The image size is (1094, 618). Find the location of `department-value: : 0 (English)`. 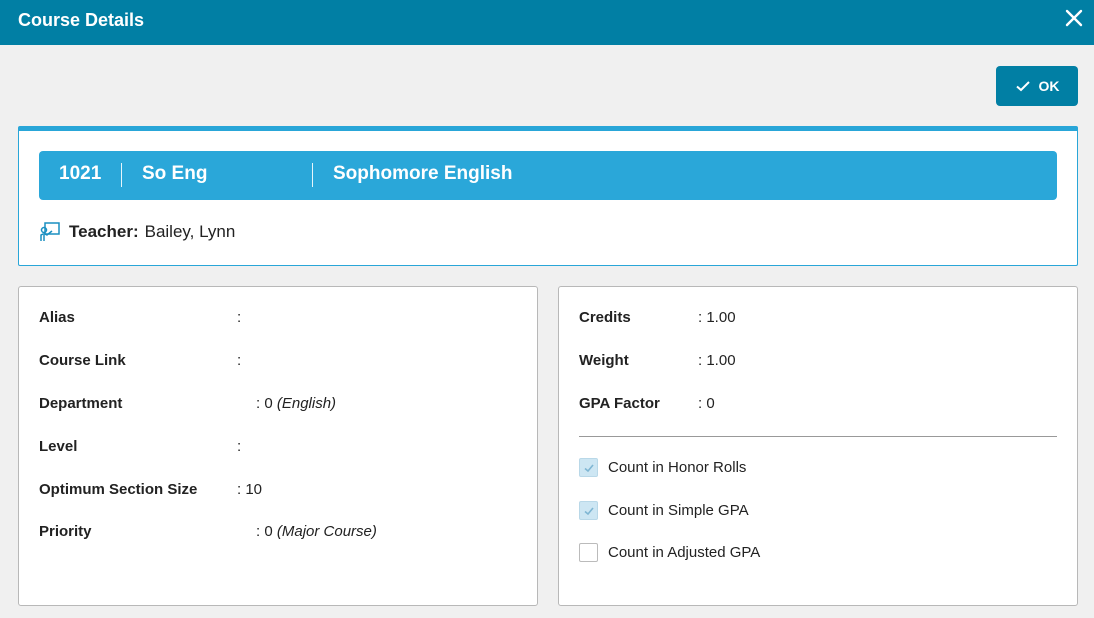

department-value: : 0 (English) is located at coordinates (296, 403).